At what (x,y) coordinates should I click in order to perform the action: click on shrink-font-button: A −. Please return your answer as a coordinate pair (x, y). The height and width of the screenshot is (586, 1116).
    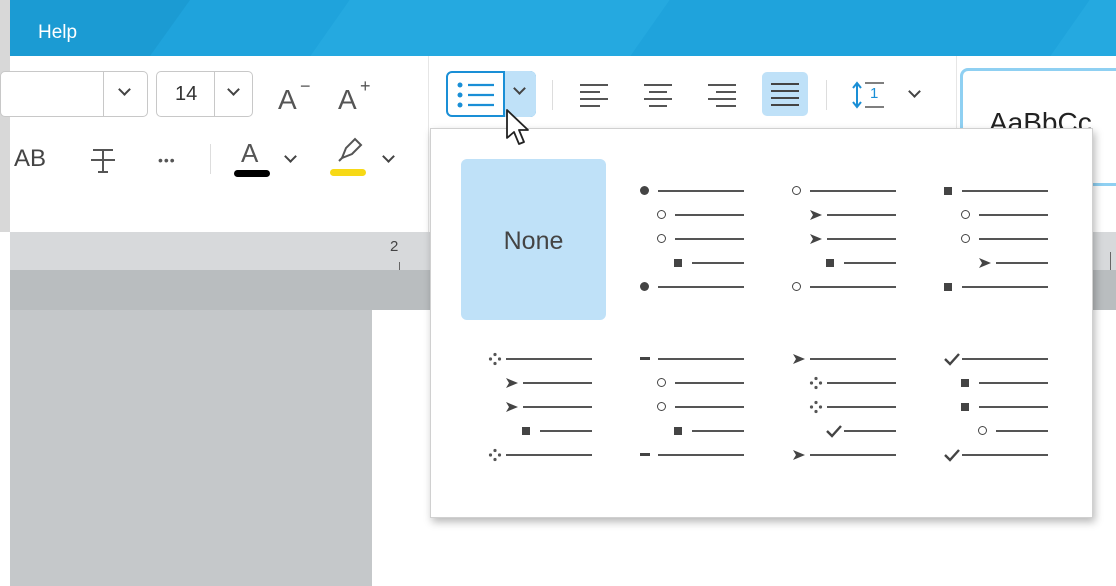
    Looking at the image, I should click on (298, 96).